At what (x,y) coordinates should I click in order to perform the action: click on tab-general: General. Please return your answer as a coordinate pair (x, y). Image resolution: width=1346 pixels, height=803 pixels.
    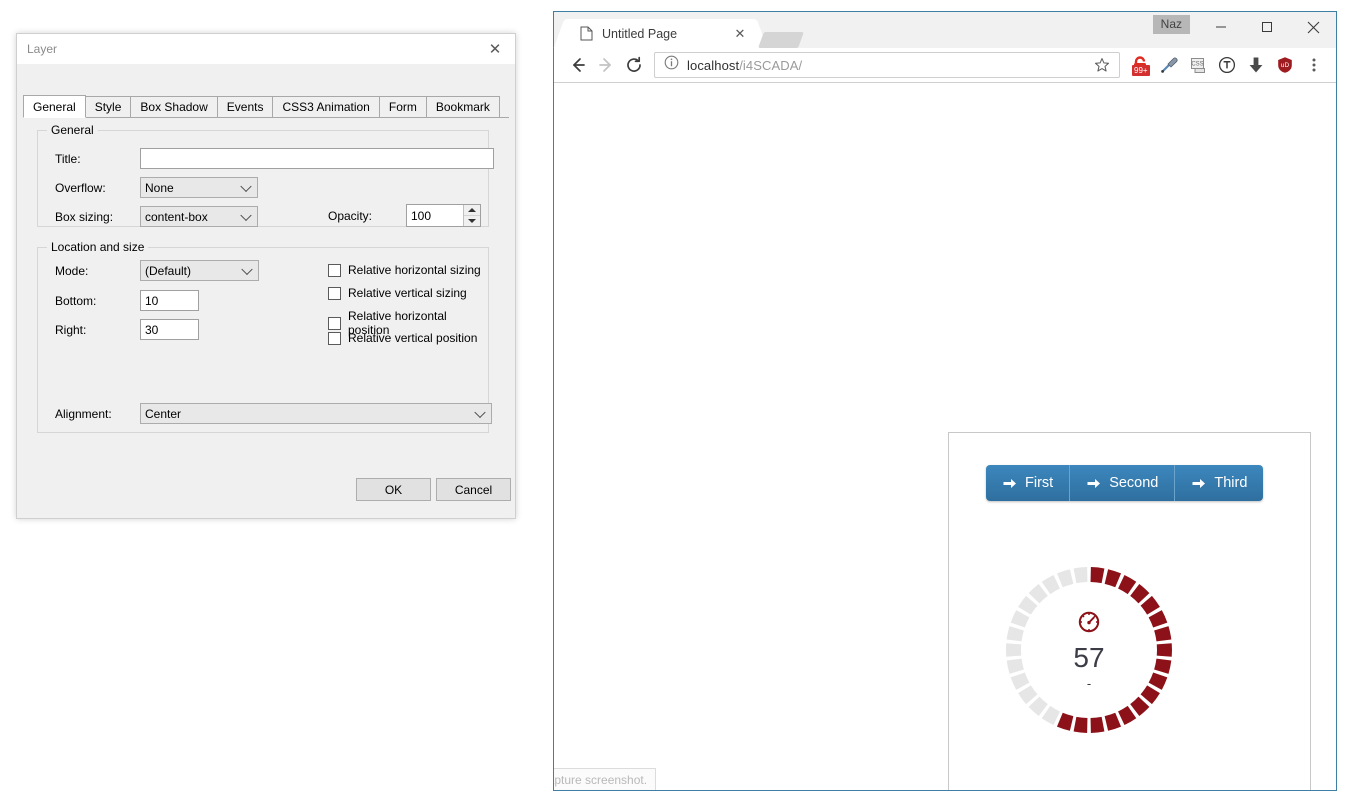
    Looking at the image, I should click on (54, 106).